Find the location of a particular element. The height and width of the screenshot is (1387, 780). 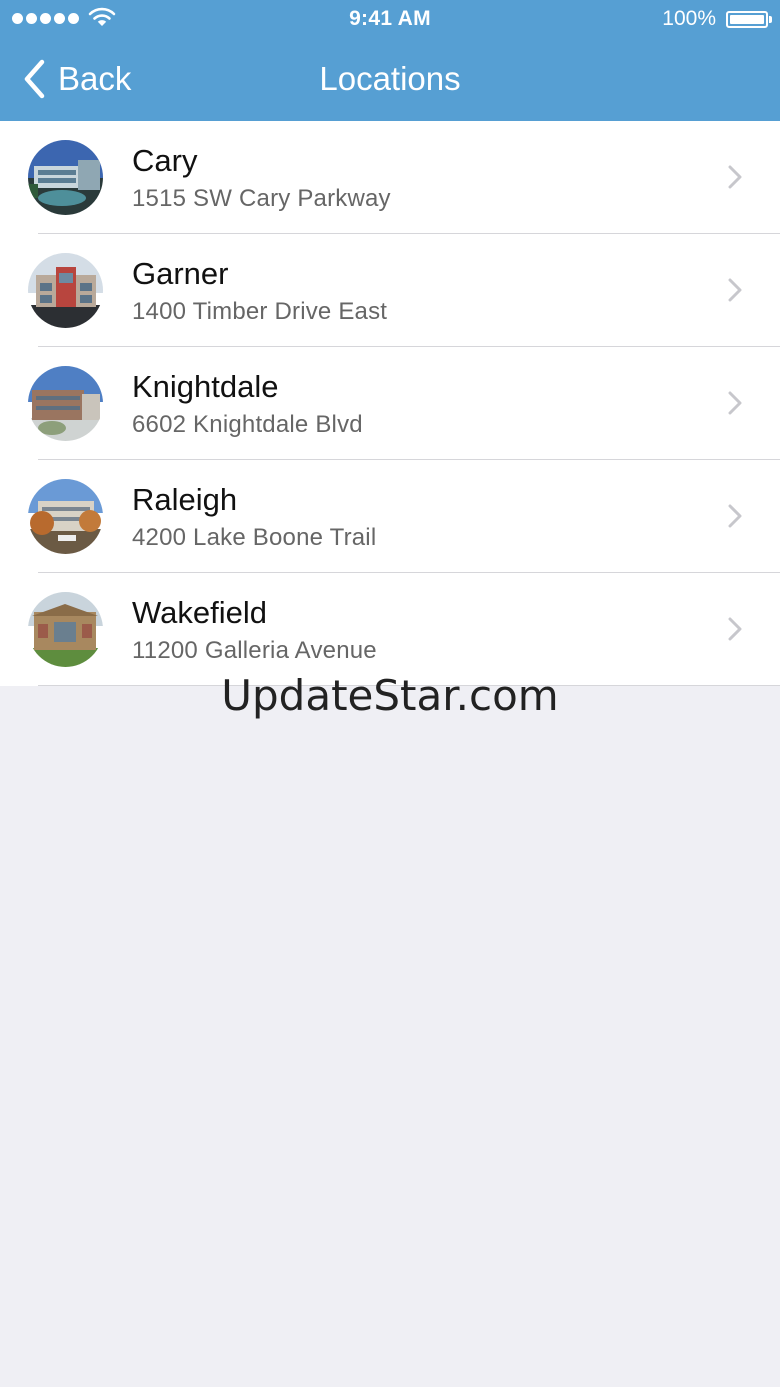

location-row-raleigh: Raleigh 4200 Lake Boone Trail is located at coordinates (390, 516).